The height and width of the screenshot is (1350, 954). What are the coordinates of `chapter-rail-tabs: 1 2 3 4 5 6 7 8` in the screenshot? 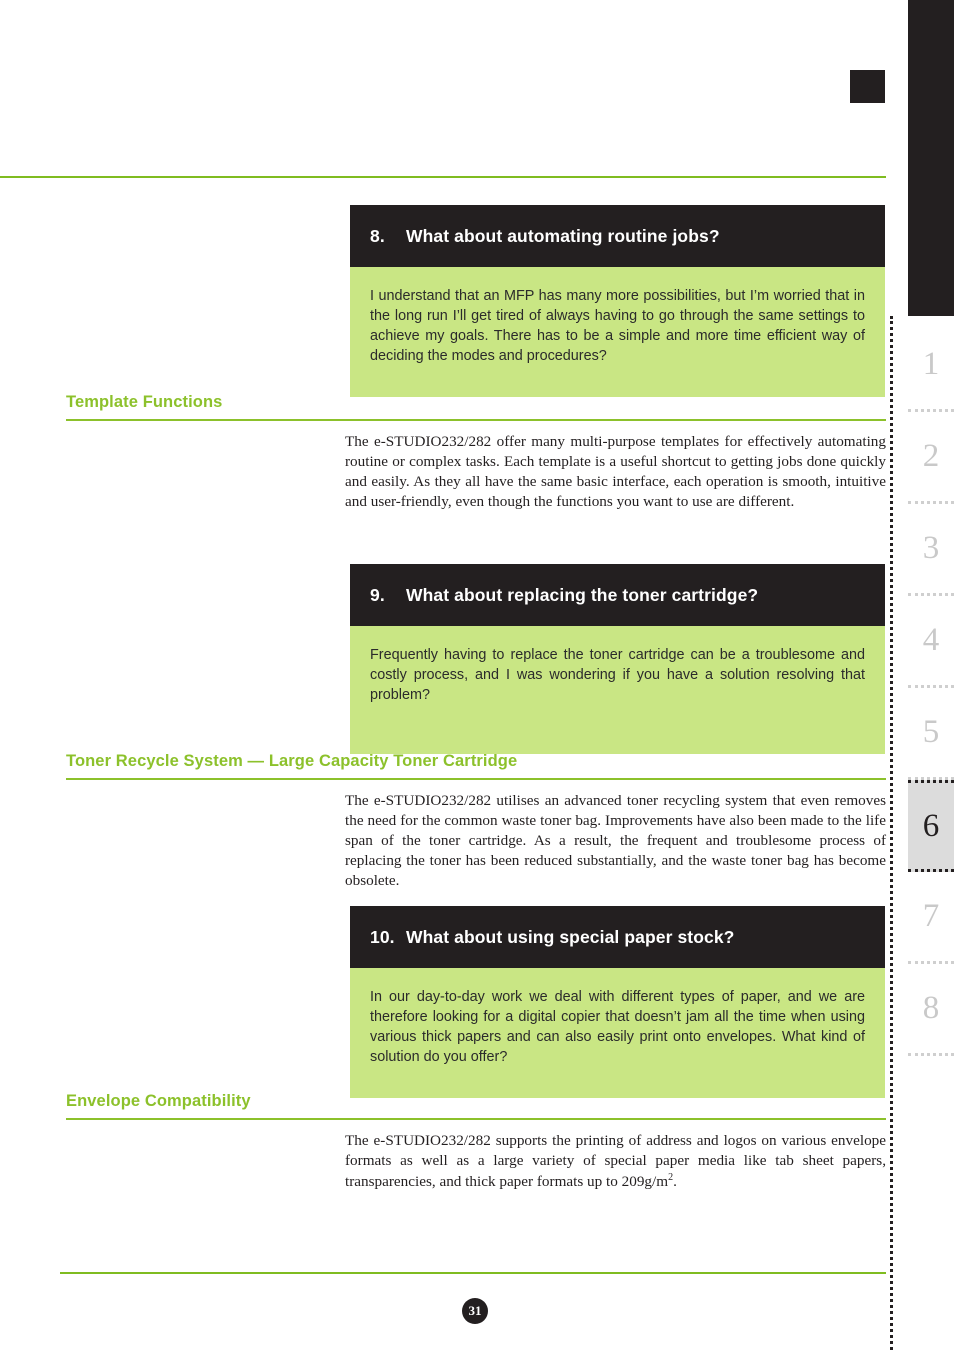 It's located at (931, 688).